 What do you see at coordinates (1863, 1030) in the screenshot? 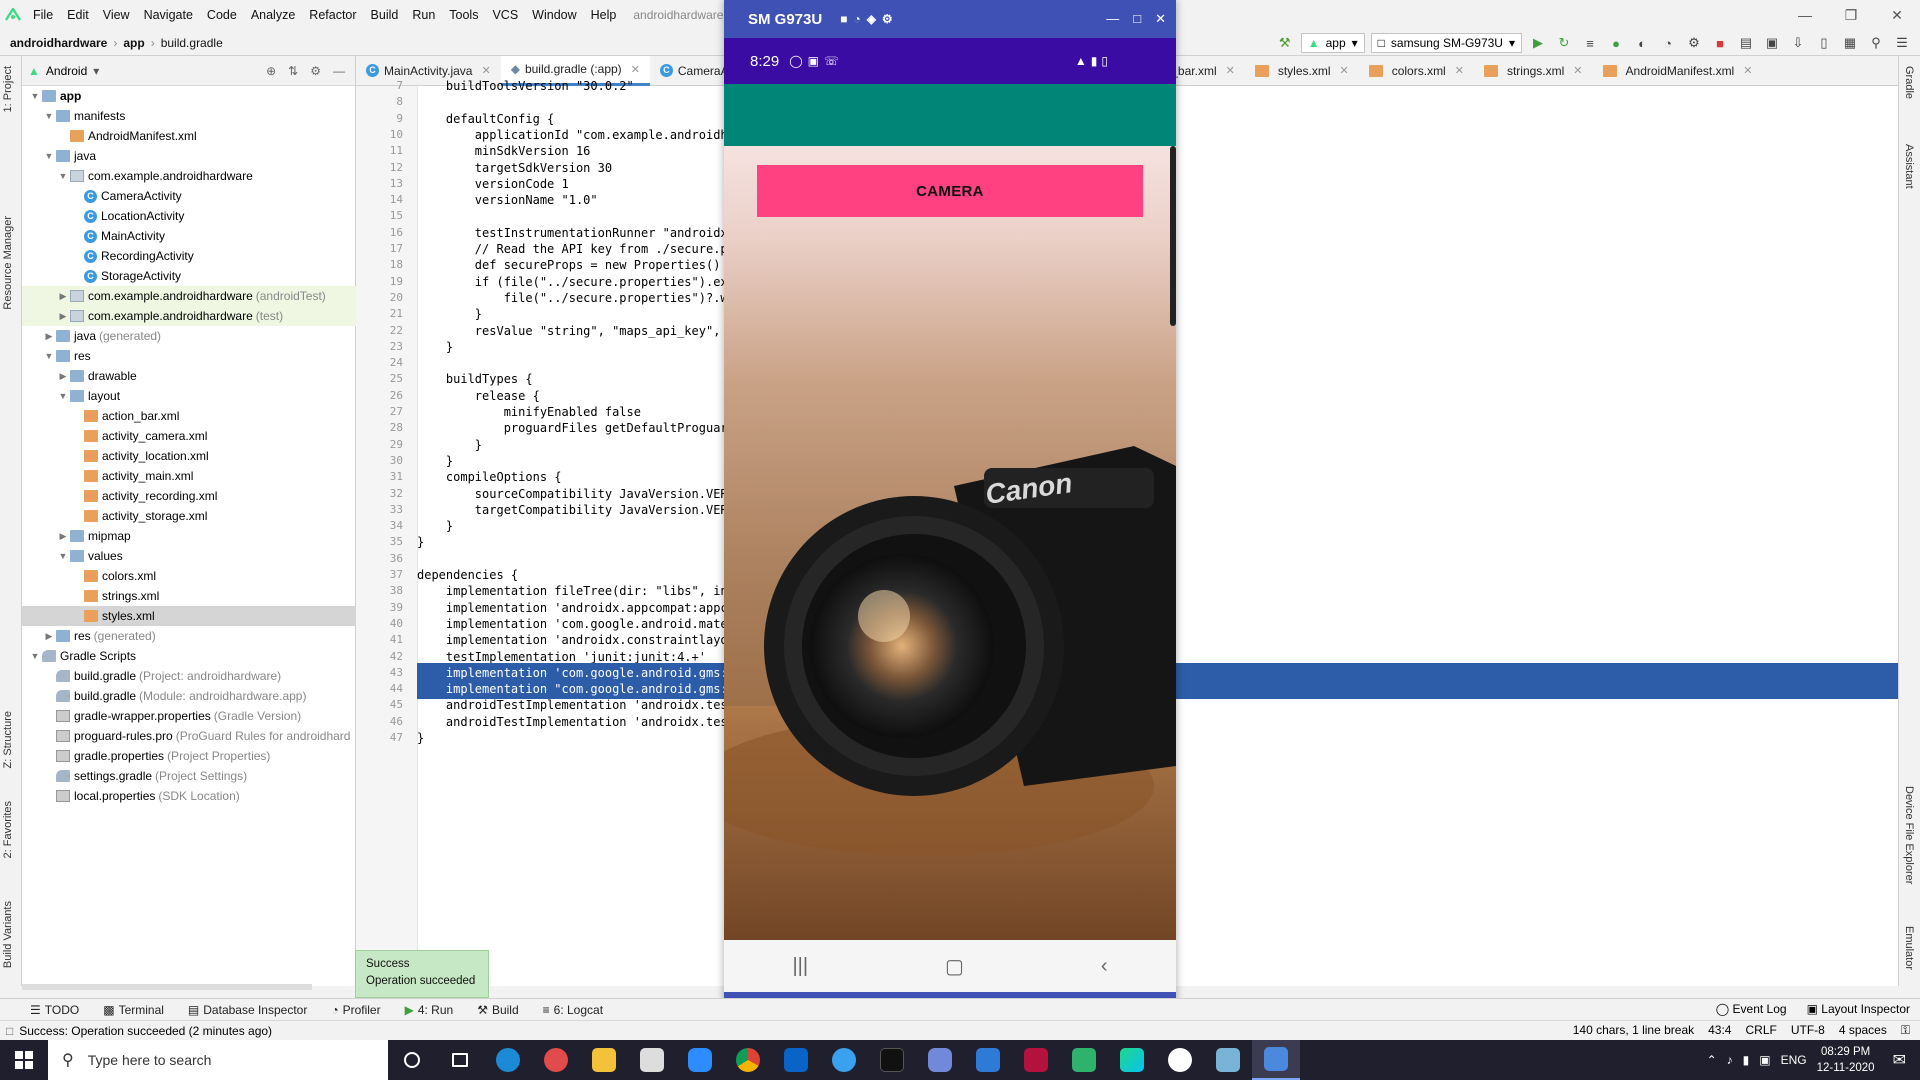
I see `indent-setting: 4 spaces` at bounding box center [1863, 1030].